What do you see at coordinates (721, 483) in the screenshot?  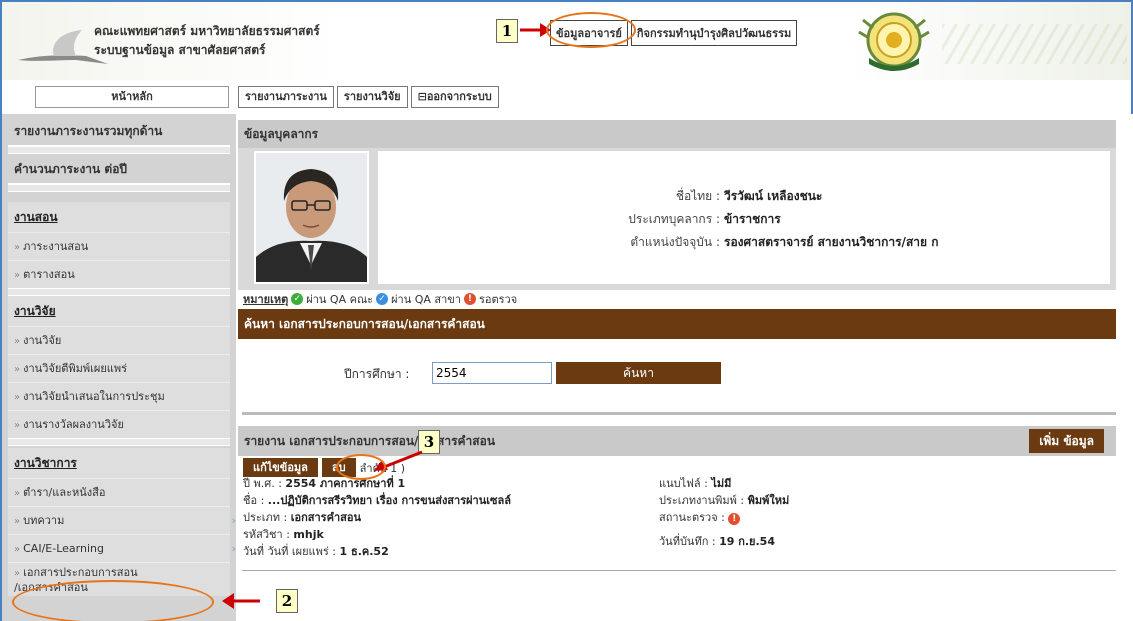 I see `record-attach-value: ไม่มี` at bounding box center [721, 483].